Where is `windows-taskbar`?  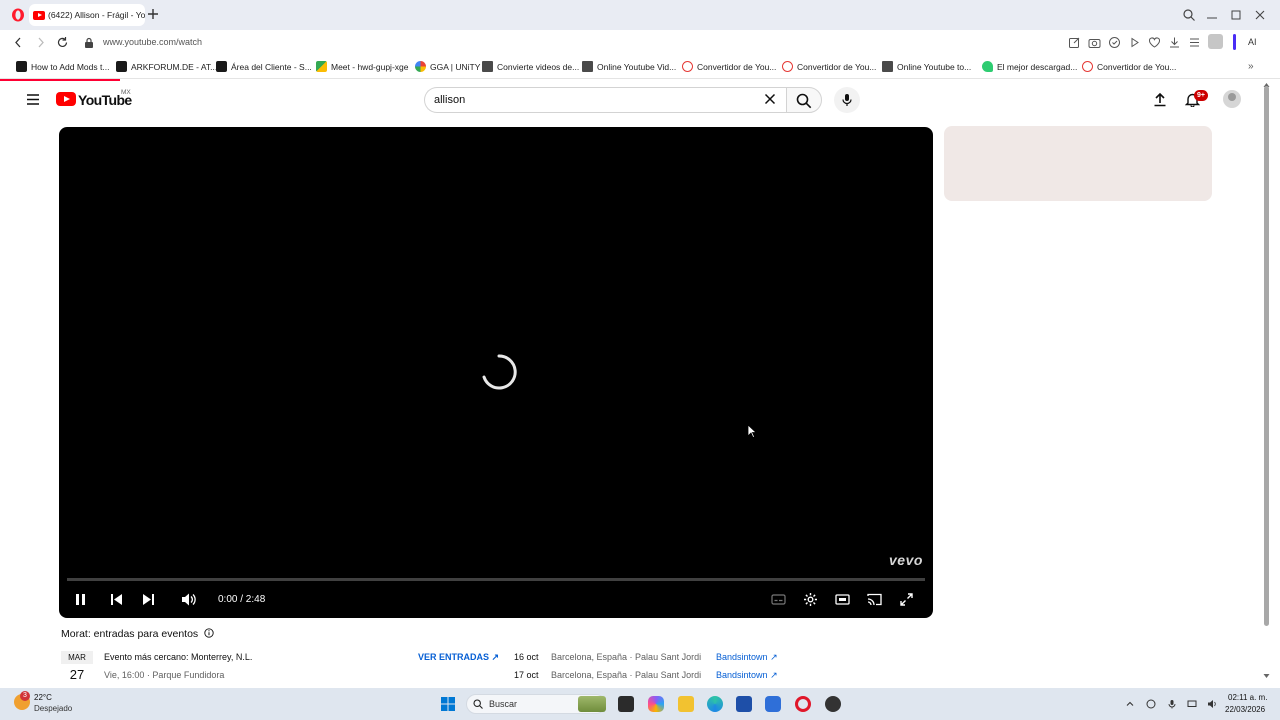 windows-taskbar is located at coordinates (640, 704).